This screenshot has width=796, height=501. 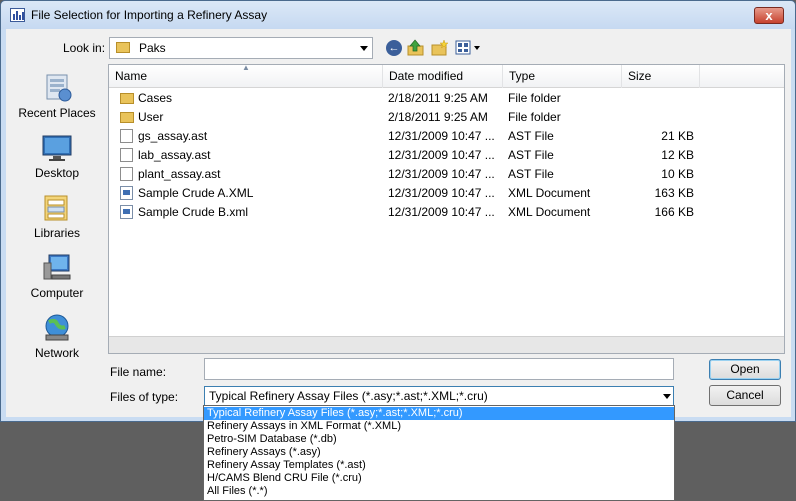 What do you see at coordinates (57, 293) in the screenshot?
I see `place-label: Computer` at bounding box center [57, 293].